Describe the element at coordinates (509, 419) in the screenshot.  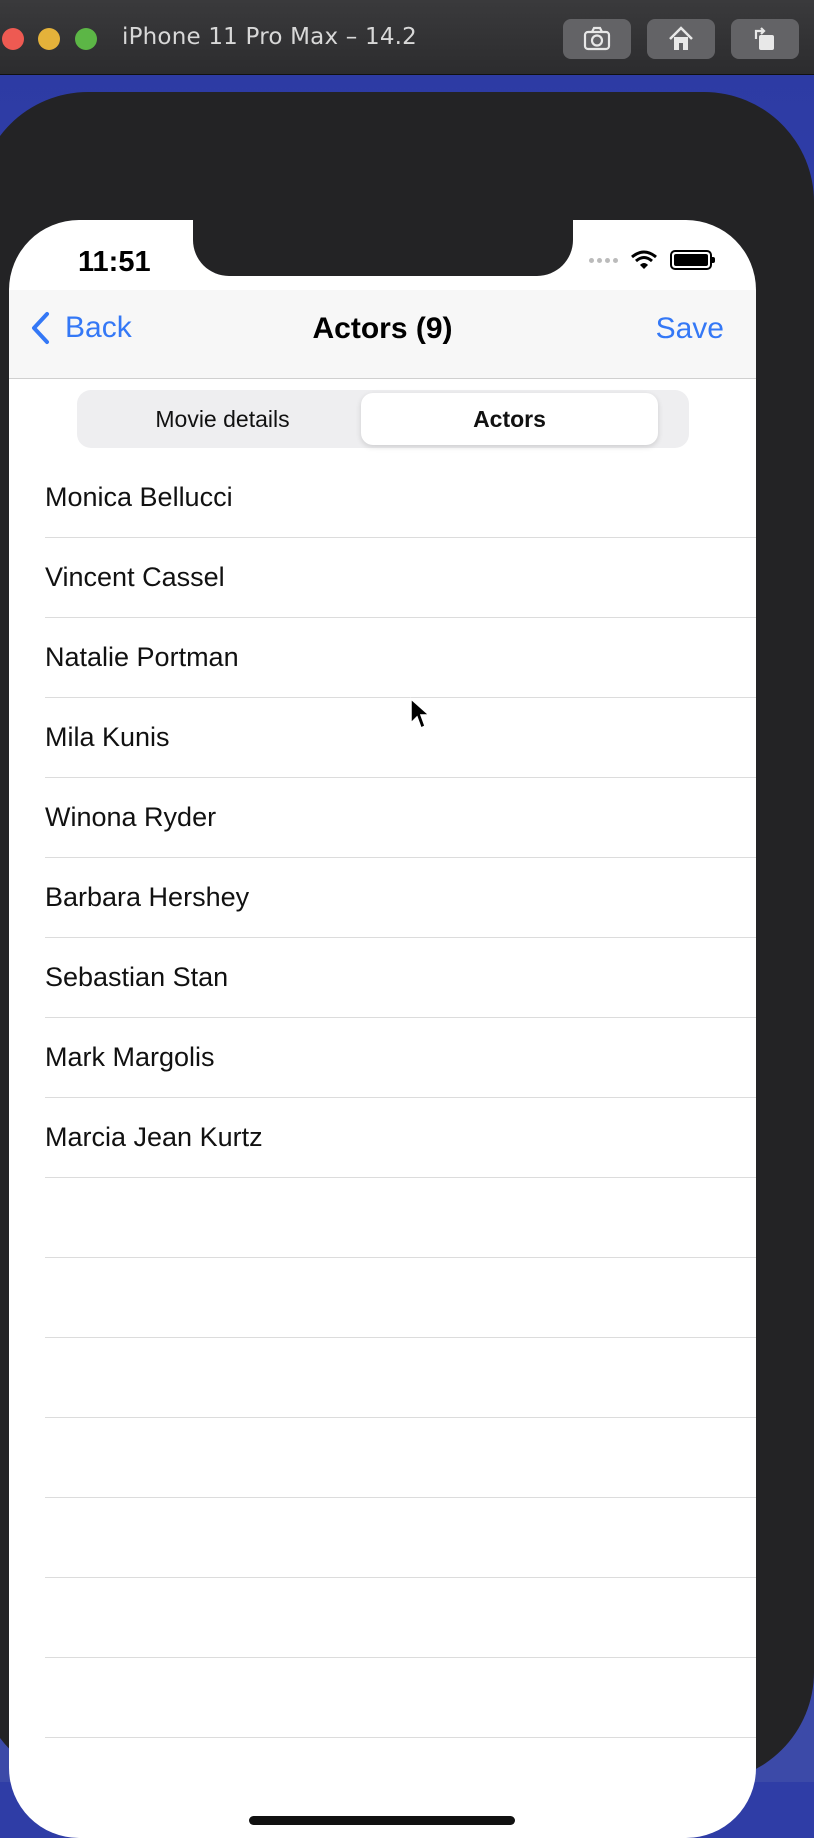
I see `segment-actors: Actors` at that location.